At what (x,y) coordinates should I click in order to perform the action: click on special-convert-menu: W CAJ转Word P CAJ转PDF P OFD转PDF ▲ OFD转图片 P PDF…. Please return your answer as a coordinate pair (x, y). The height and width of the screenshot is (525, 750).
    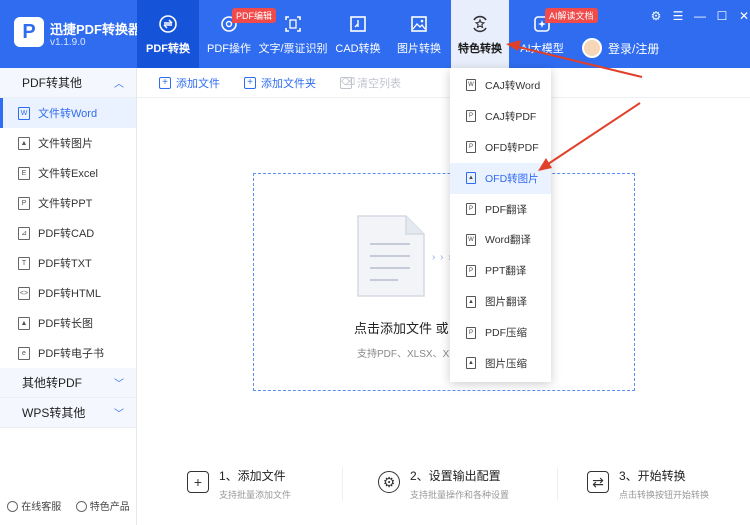
    Looking at the image, I should click on (500, 225).